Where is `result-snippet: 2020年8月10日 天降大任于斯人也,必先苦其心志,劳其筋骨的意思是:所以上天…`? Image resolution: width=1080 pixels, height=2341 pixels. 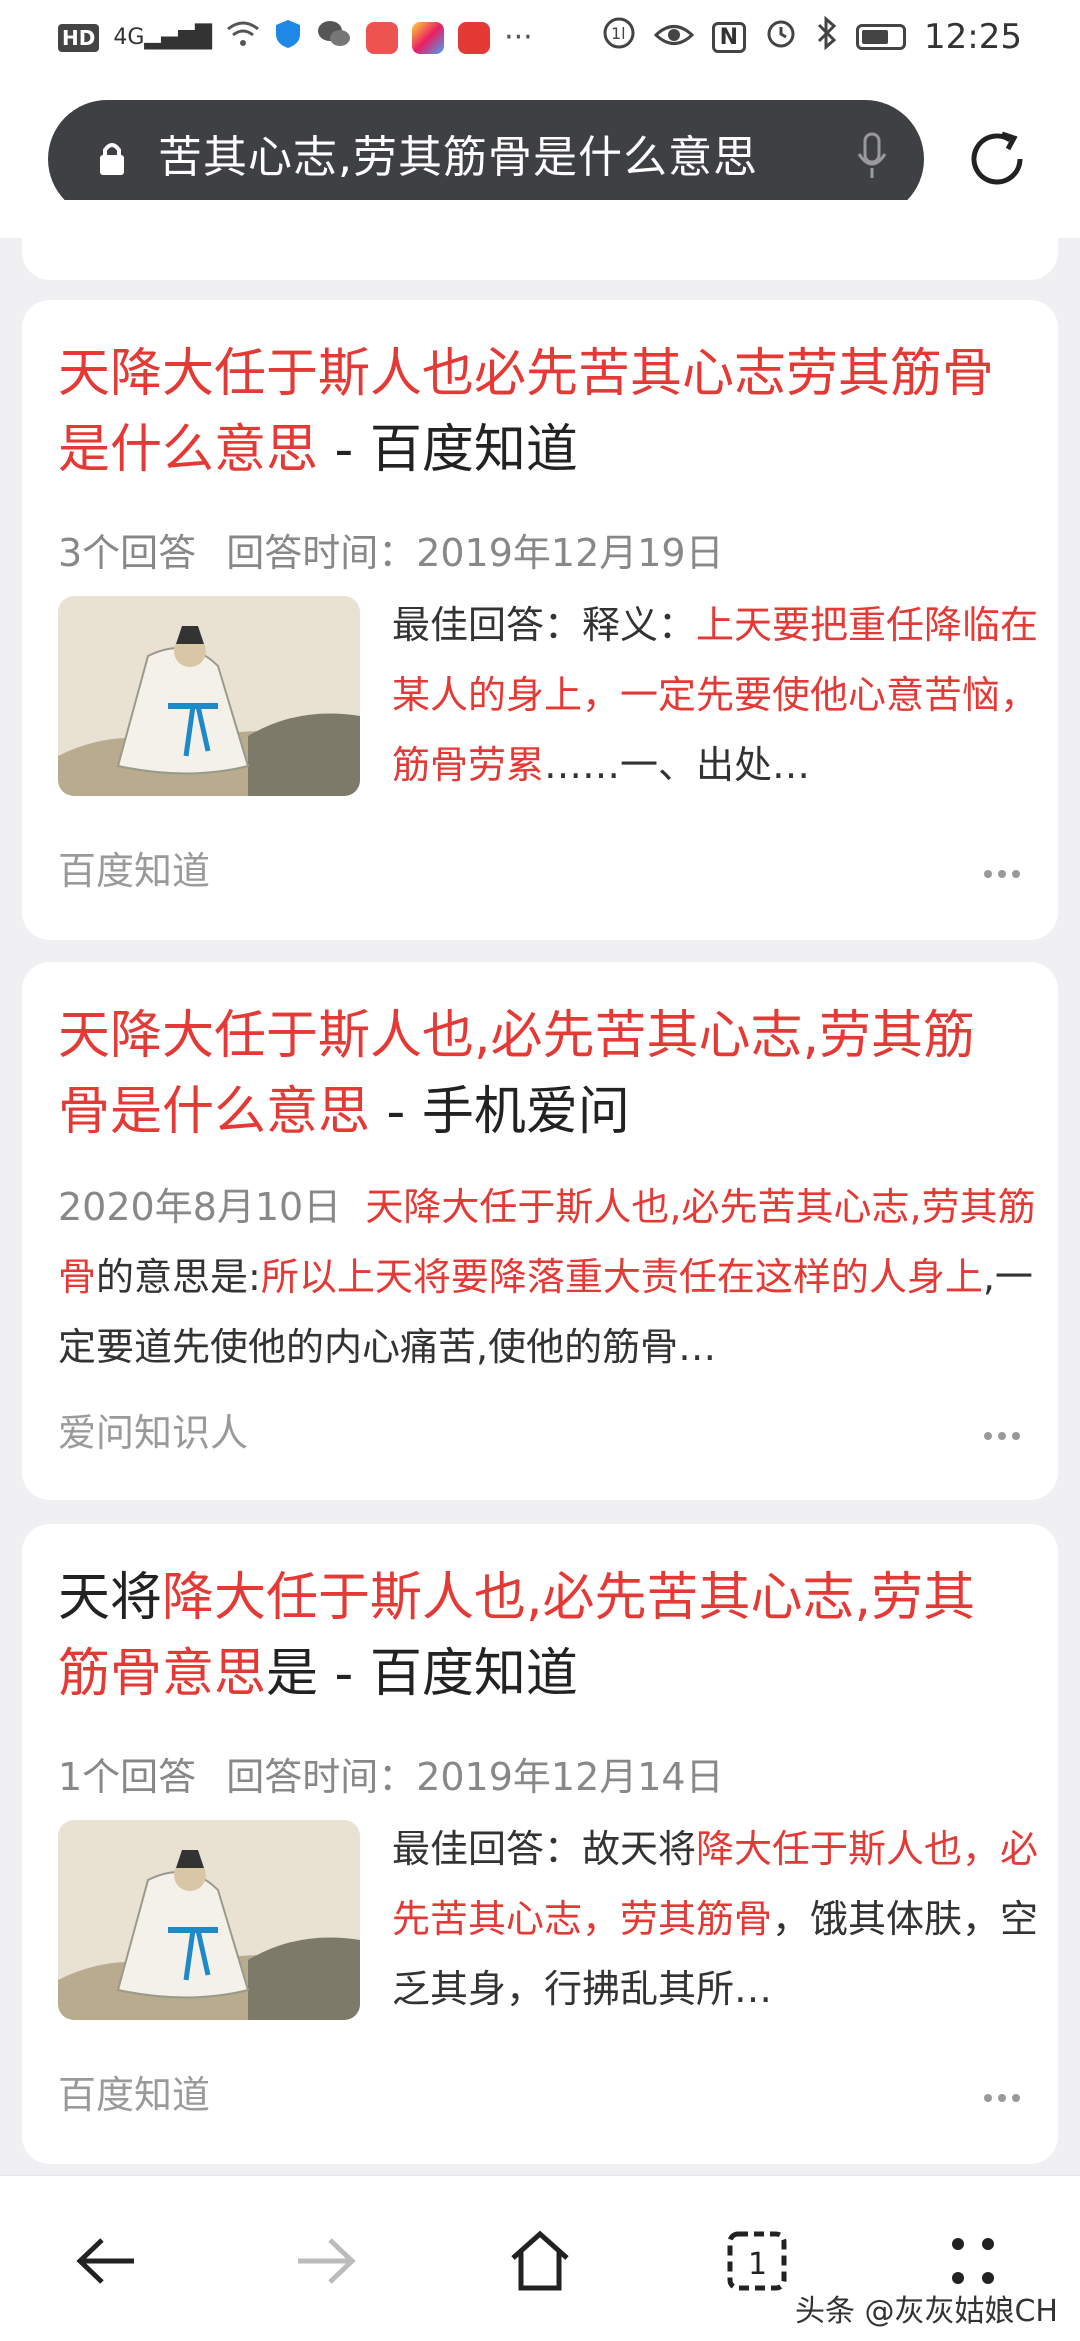 result-snippet: 2020年8月10日 天降大任于斯人也,必先苦其心志,劳其筋骨的意思是:所以上天… is located at coordinates (547, 1277).